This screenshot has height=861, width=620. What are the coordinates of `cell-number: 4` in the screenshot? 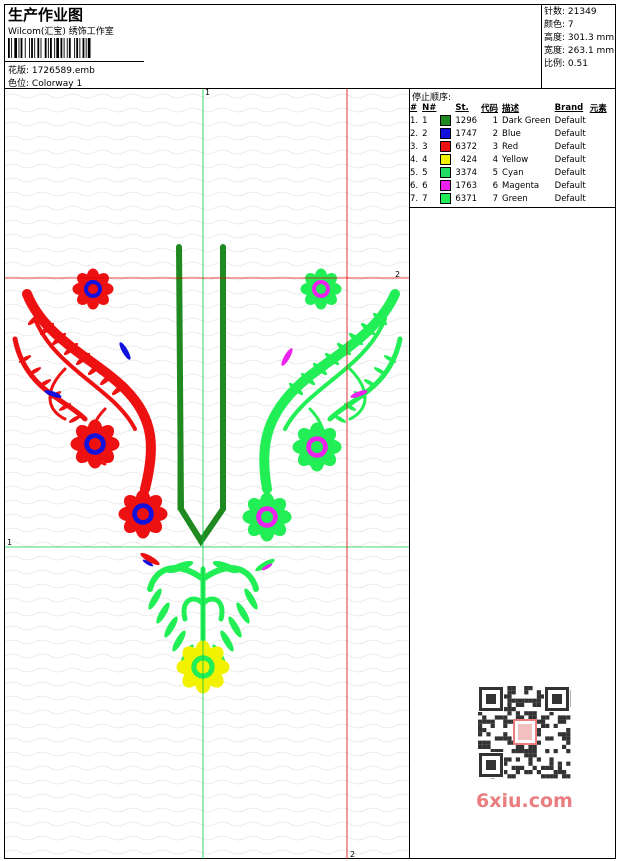 It's located at (425, 159).